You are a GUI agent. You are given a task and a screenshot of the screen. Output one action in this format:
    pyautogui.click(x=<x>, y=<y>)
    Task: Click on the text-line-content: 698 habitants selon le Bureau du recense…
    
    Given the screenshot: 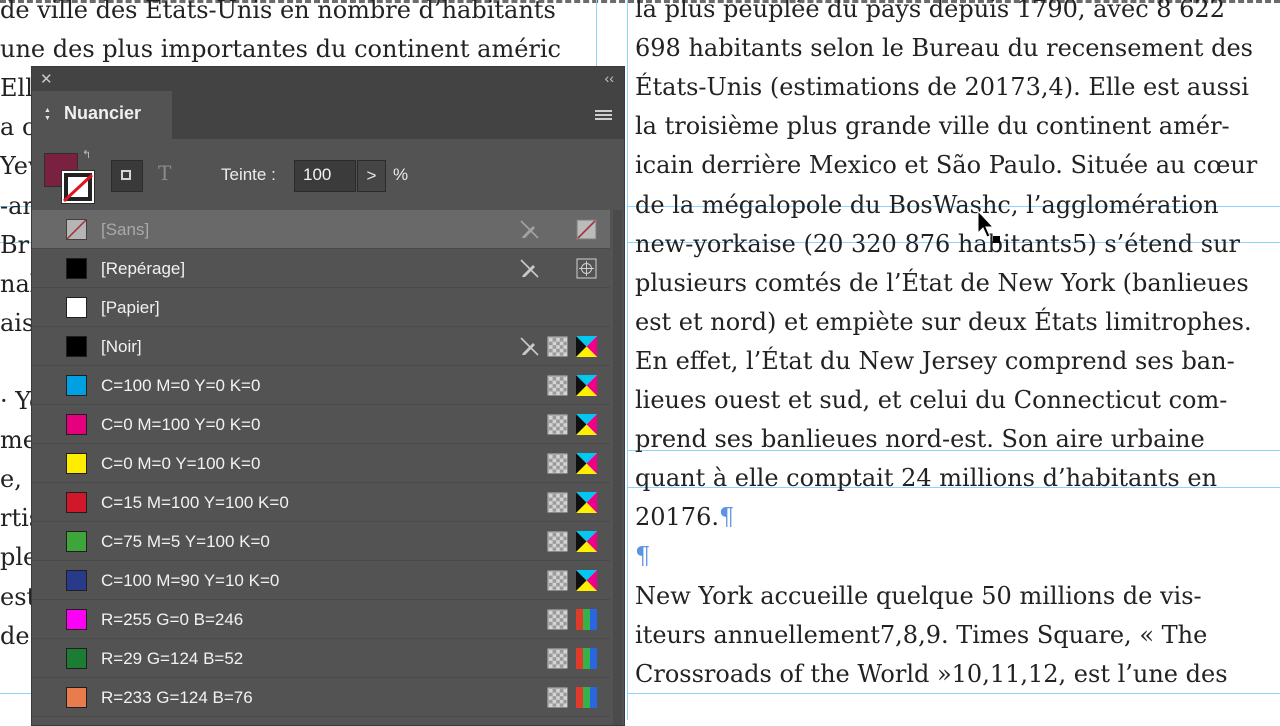 What is the action you would take?
    pyautogui.click(x=944, y=48)
    